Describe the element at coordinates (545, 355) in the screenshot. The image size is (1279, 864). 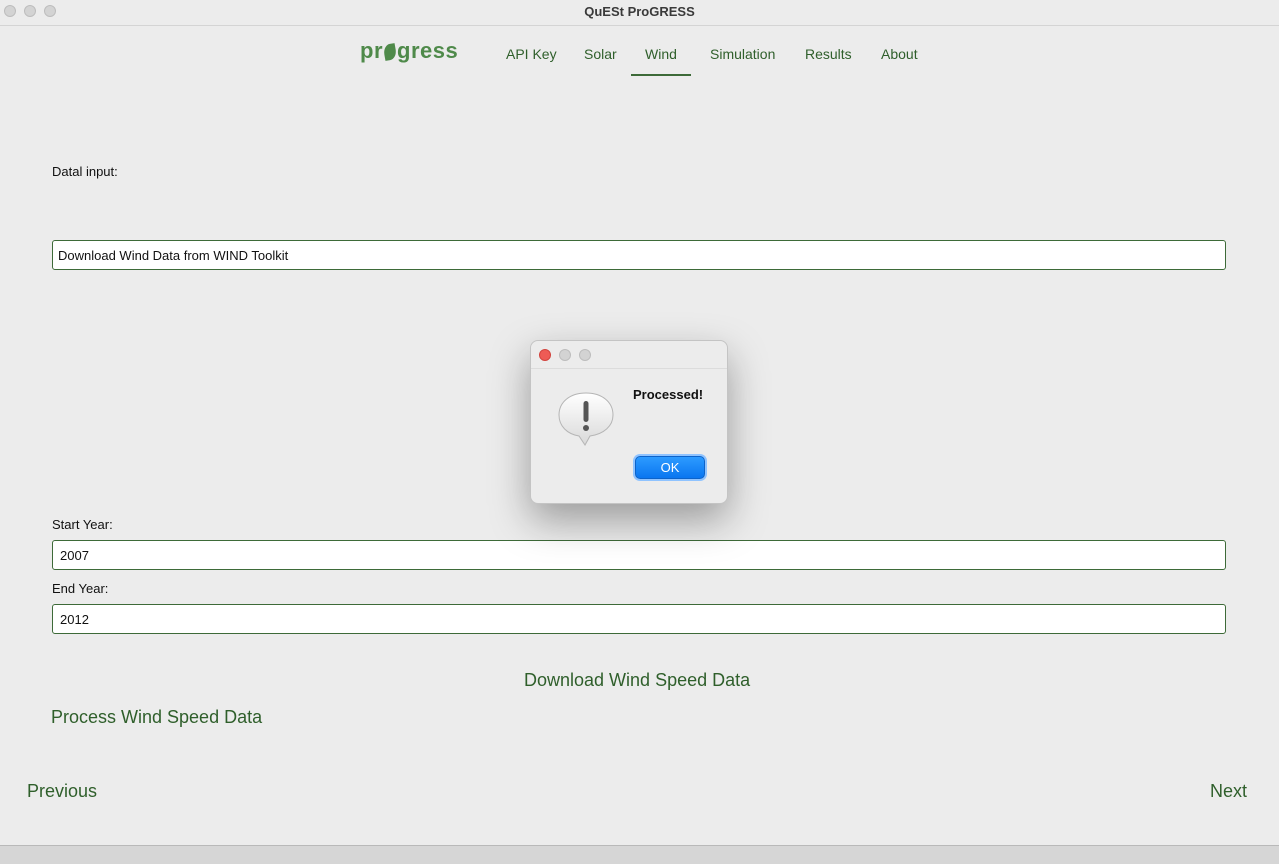
I see `dialog-close-button` at that location.